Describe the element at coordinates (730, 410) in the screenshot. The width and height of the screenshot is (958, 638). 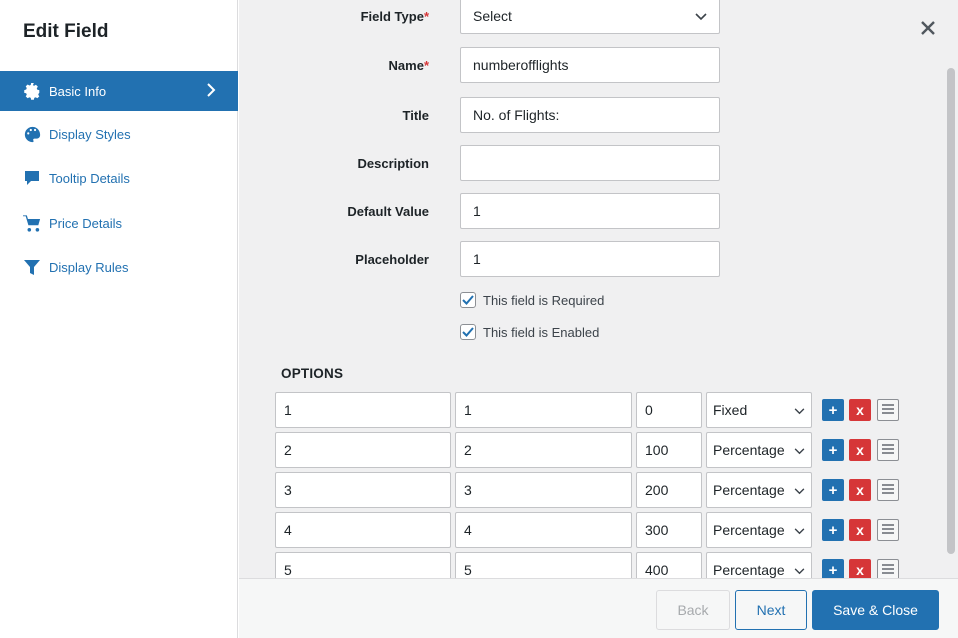
I see `option-price-type-value: Fixed` at that location.